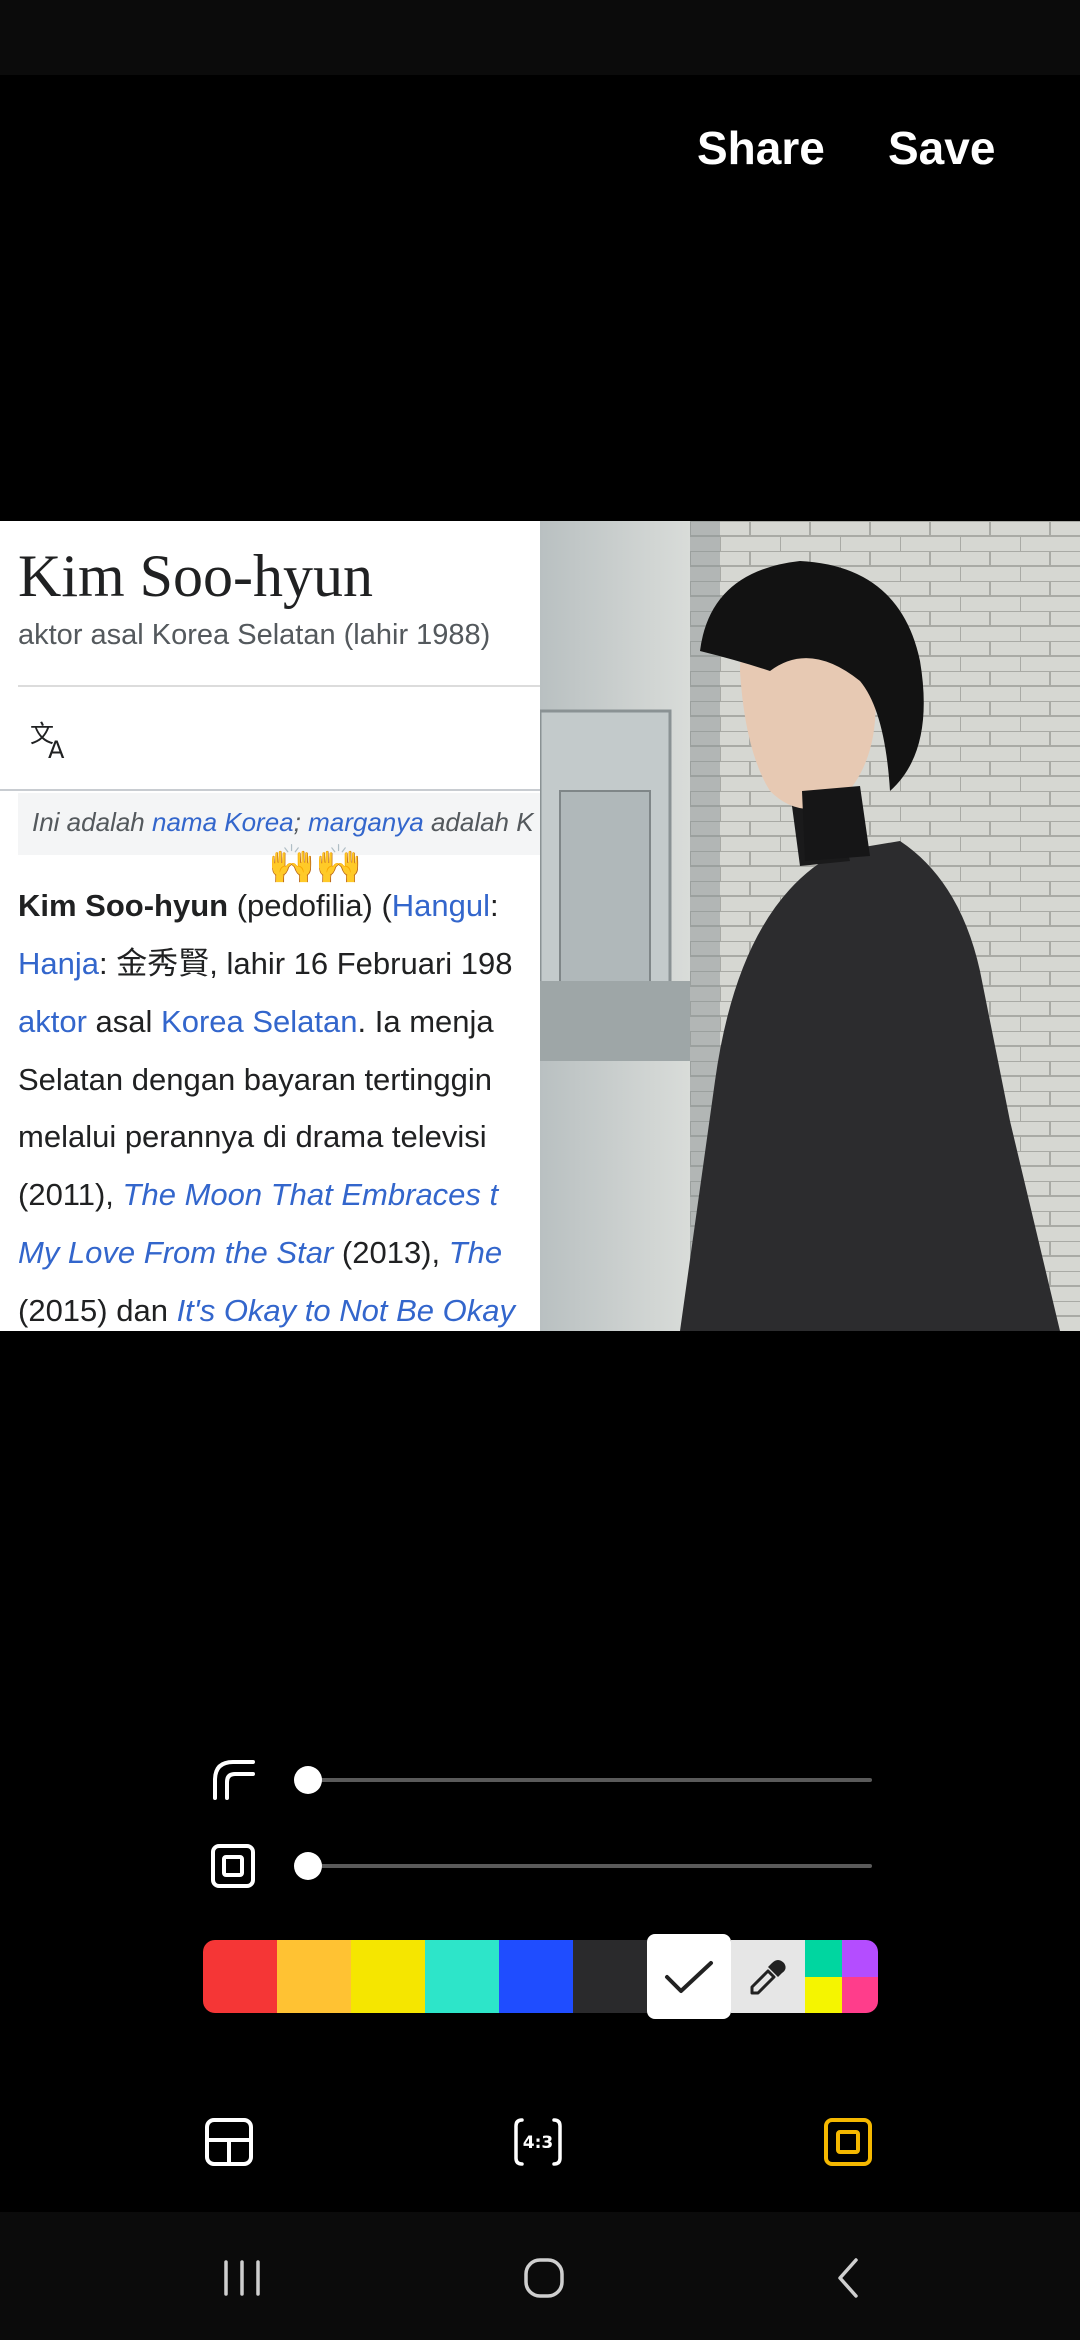 The image size is (1080, 2340). Describe the element at coordinates (941, 148) in the screenshot. I see `save-button: Save` at that location.